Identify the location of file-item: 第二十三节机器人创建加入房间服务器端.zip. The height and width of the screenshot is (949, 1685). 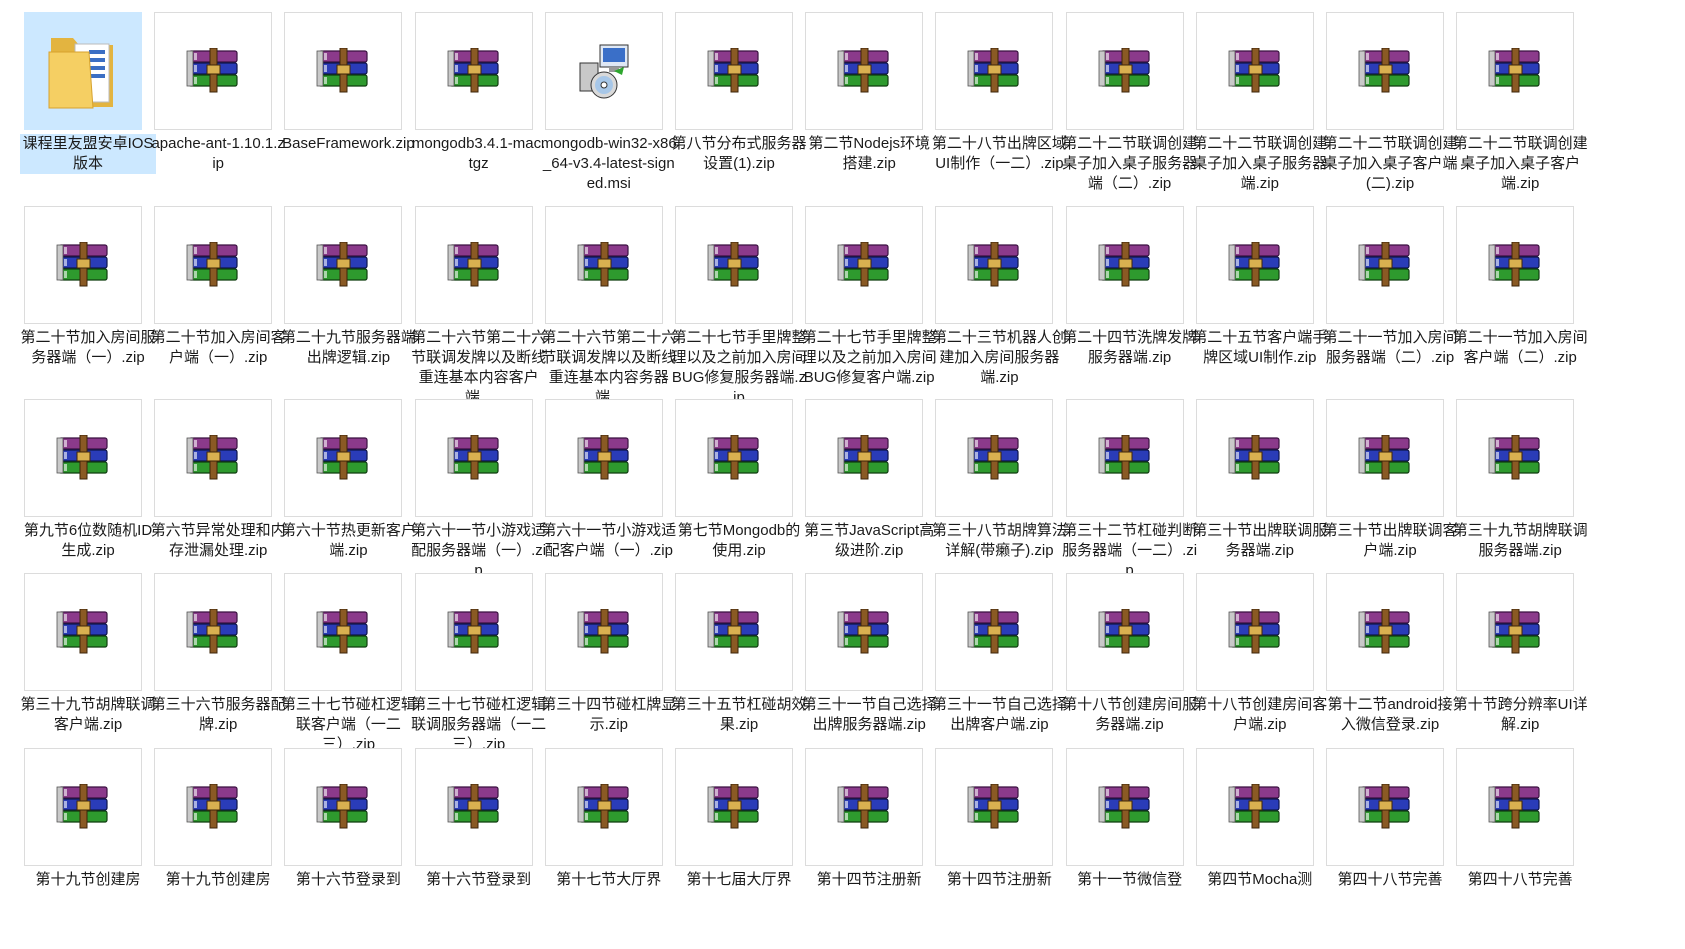
(999, 298).